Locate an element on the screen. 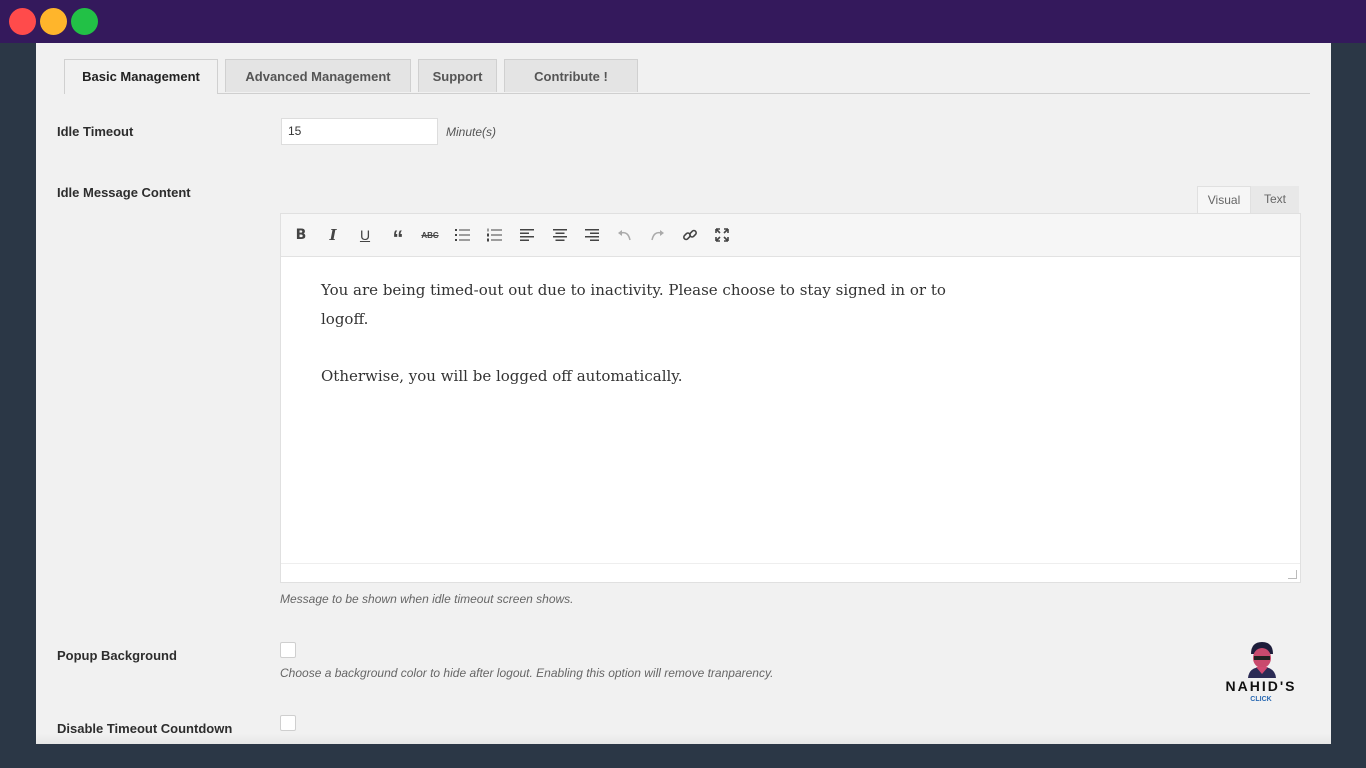  align-center-icon is located at coordinates (560, 235).